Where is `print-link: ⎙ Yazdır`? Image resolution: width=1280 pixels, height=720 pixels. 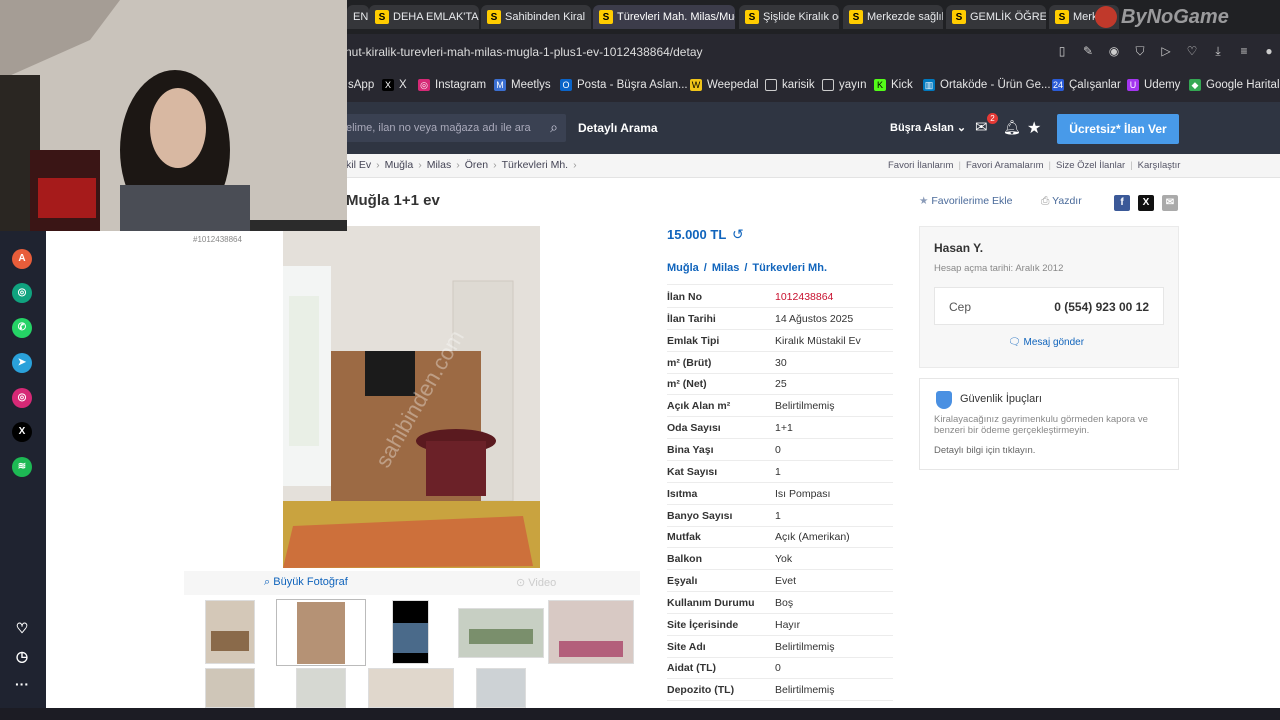
print-link: ⎙ Yazdır is located at coordinates (1061, 201).